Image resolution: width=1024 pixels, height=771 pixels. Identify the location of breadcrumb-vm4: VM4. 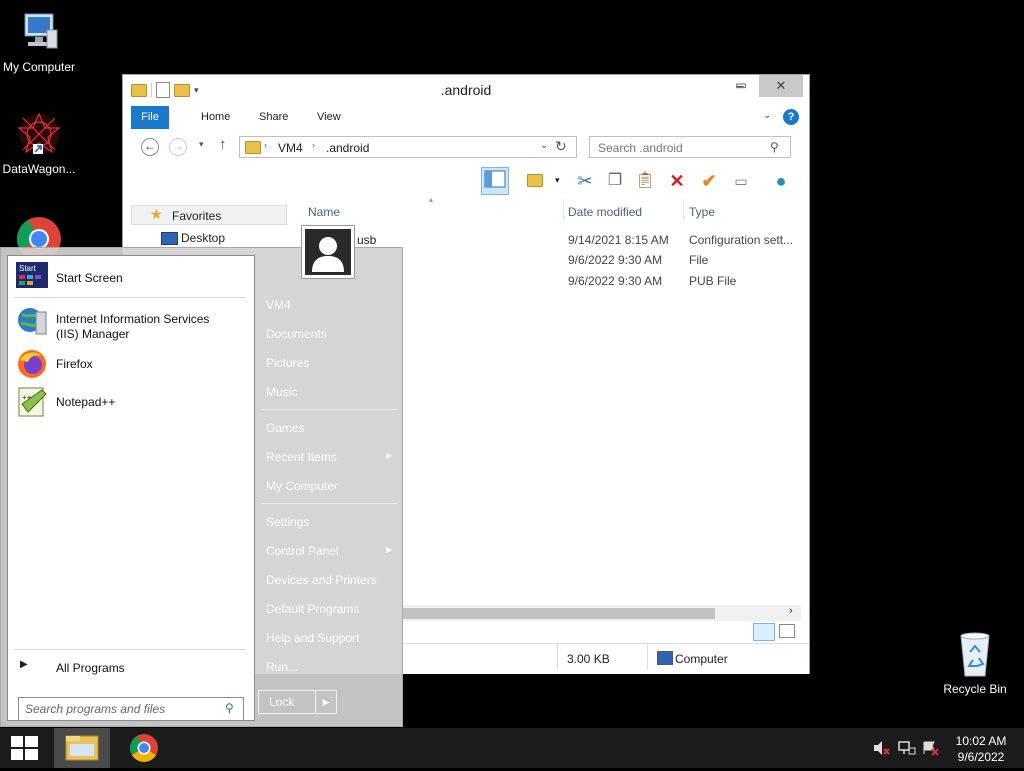
(290, 148).